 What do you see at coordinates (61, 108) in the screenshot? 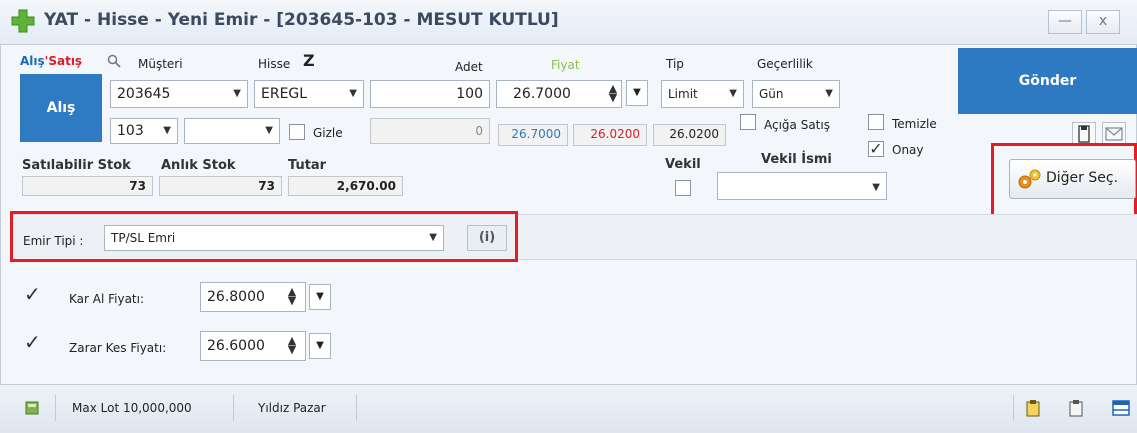
I see `buy-side-button: Alış` at bounding box center [61, 108].